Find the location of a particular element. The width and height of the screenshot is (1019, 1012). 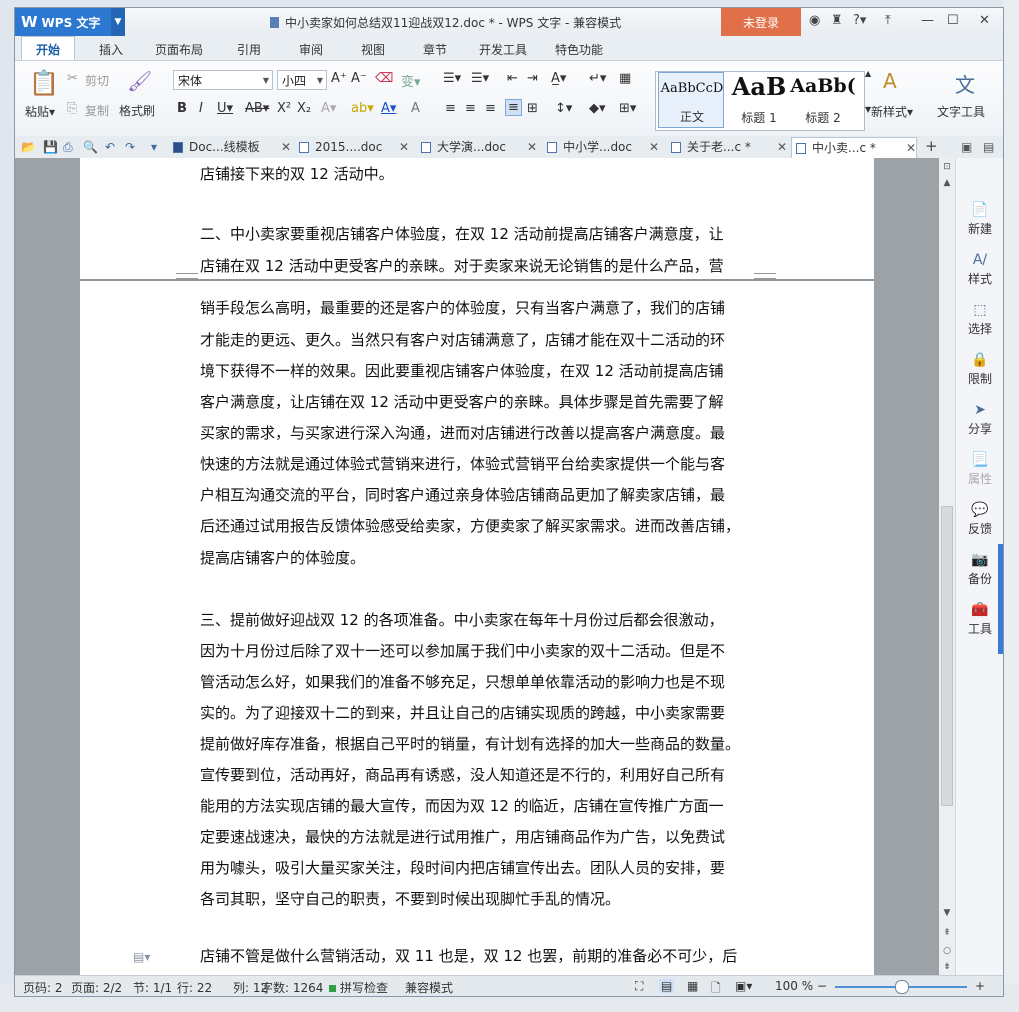

document-line: 三、提前做好迎战双 12 的各项准备。中小卖家在每年十月份过后都会很激动， is located at coordinates (477, 620).